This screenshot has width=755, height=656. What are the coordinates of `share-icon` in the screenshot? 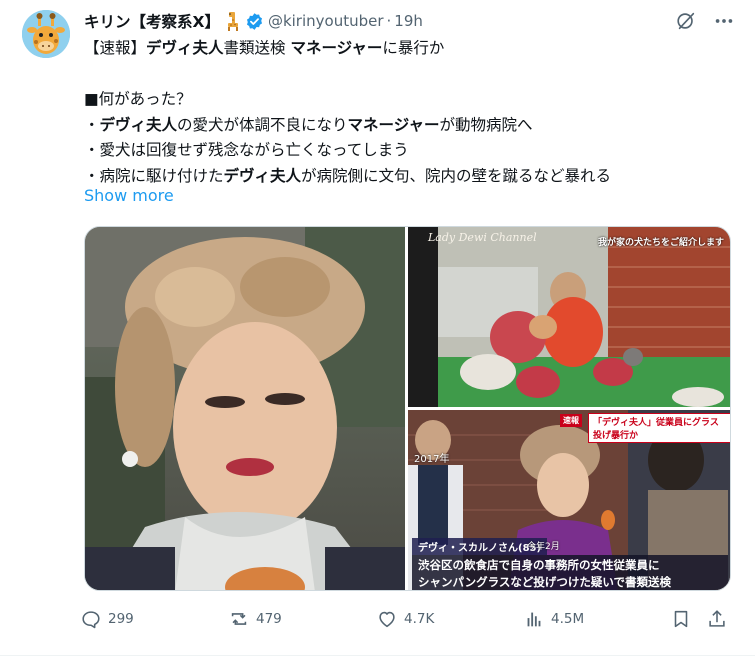 It's located at (717, 618).